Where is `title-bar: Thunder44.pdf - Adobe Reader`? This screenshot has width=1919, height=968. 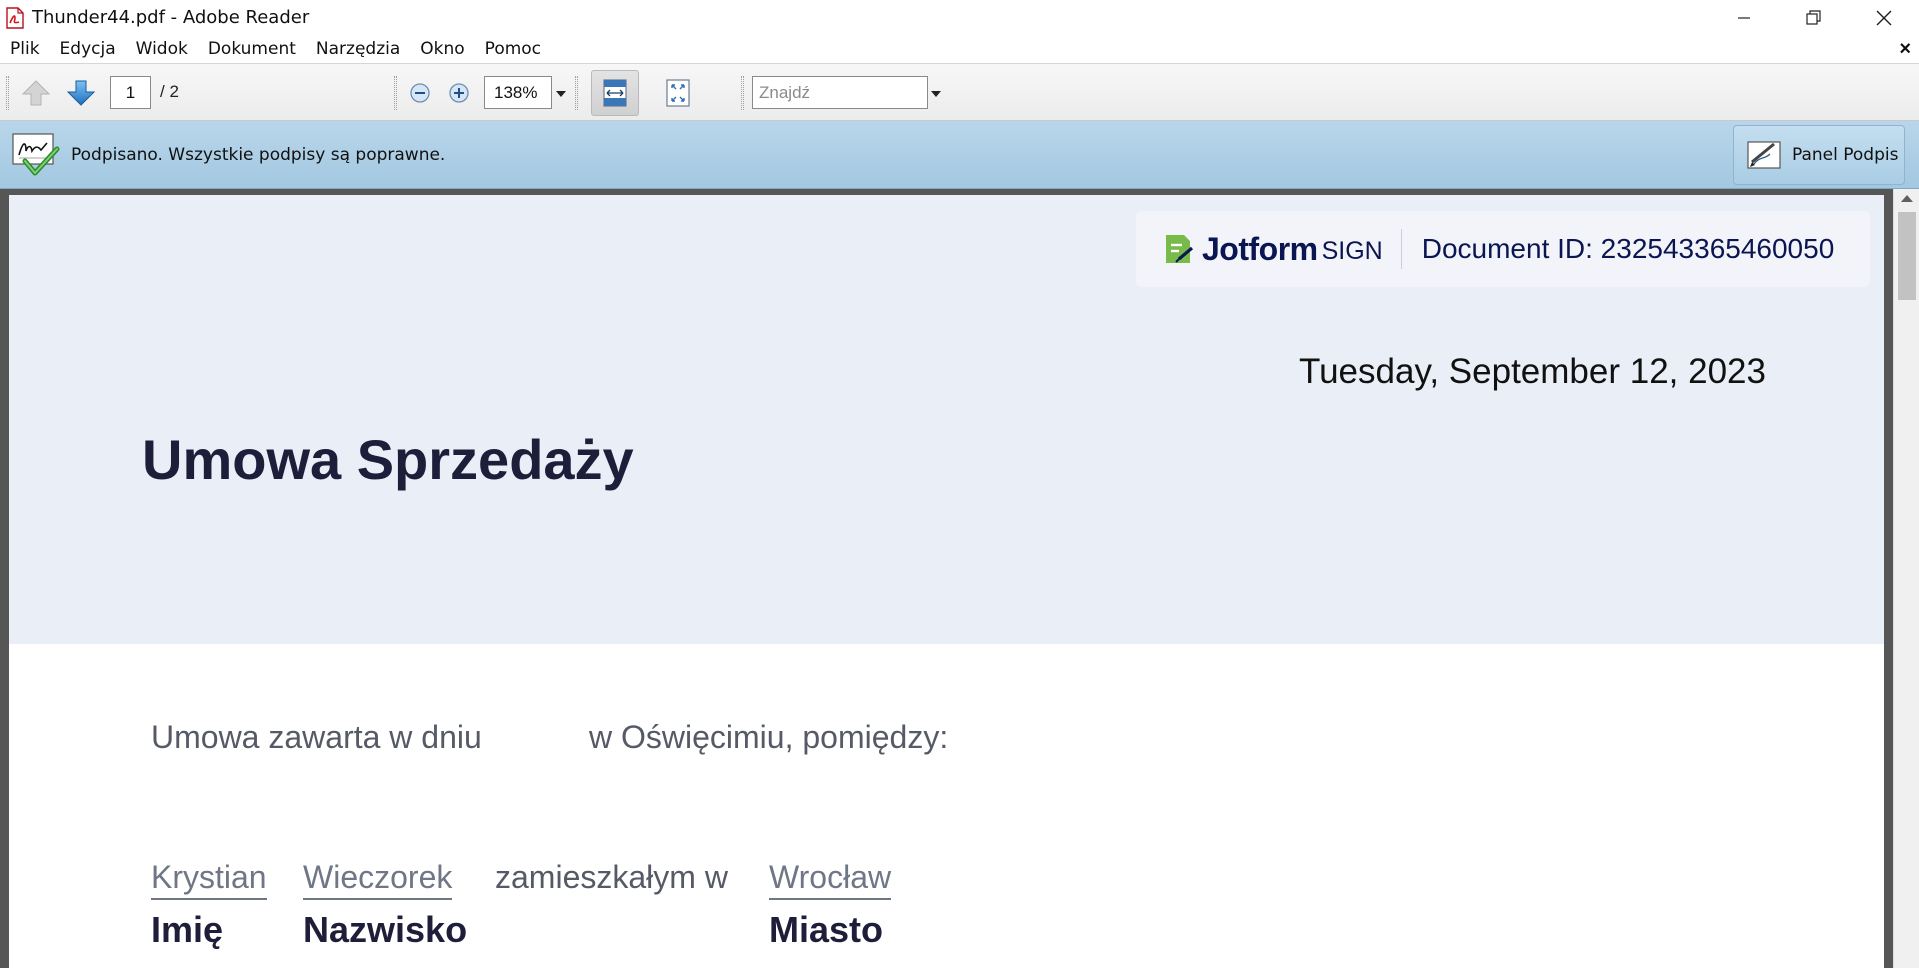
title-bar: Thunder44.pdf - Adobe Reader is located at coordinates (959, 17).